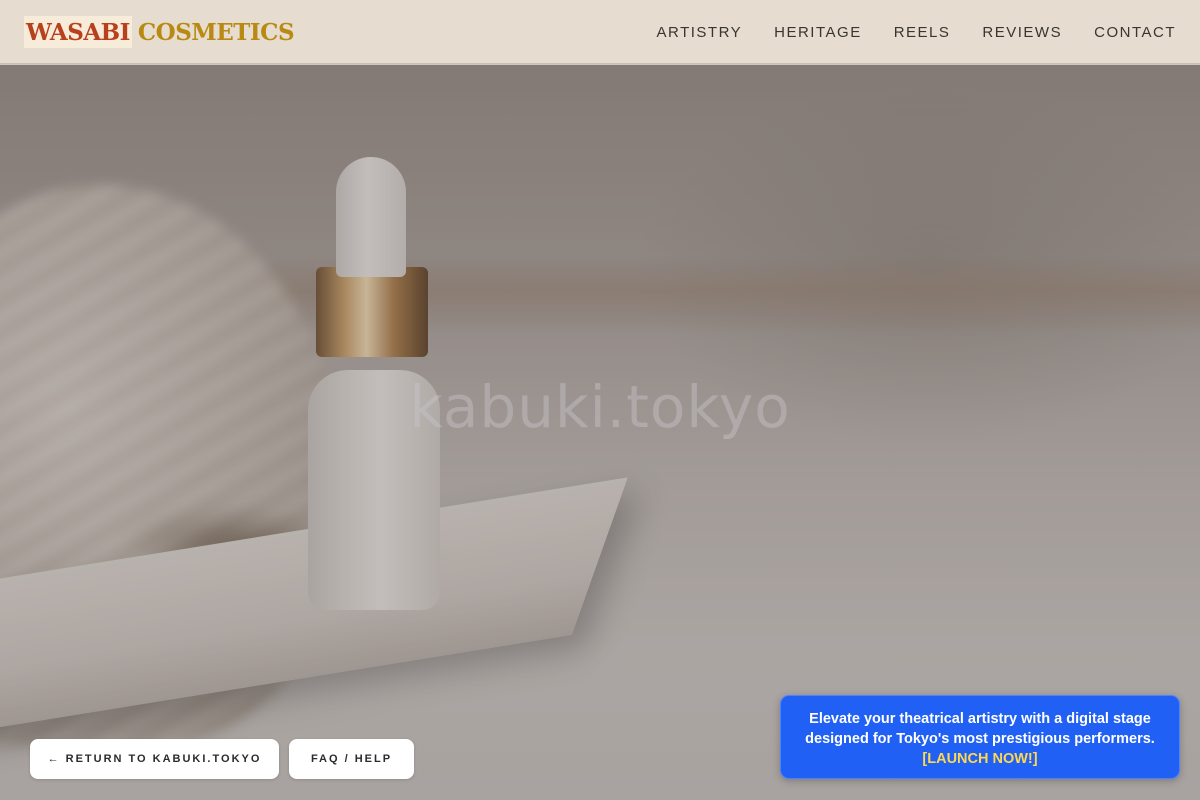  Describe the element at coordinates (78, 32) in the screenshot. I see `logo-wordmark-wasabi: WASABI` at that location.